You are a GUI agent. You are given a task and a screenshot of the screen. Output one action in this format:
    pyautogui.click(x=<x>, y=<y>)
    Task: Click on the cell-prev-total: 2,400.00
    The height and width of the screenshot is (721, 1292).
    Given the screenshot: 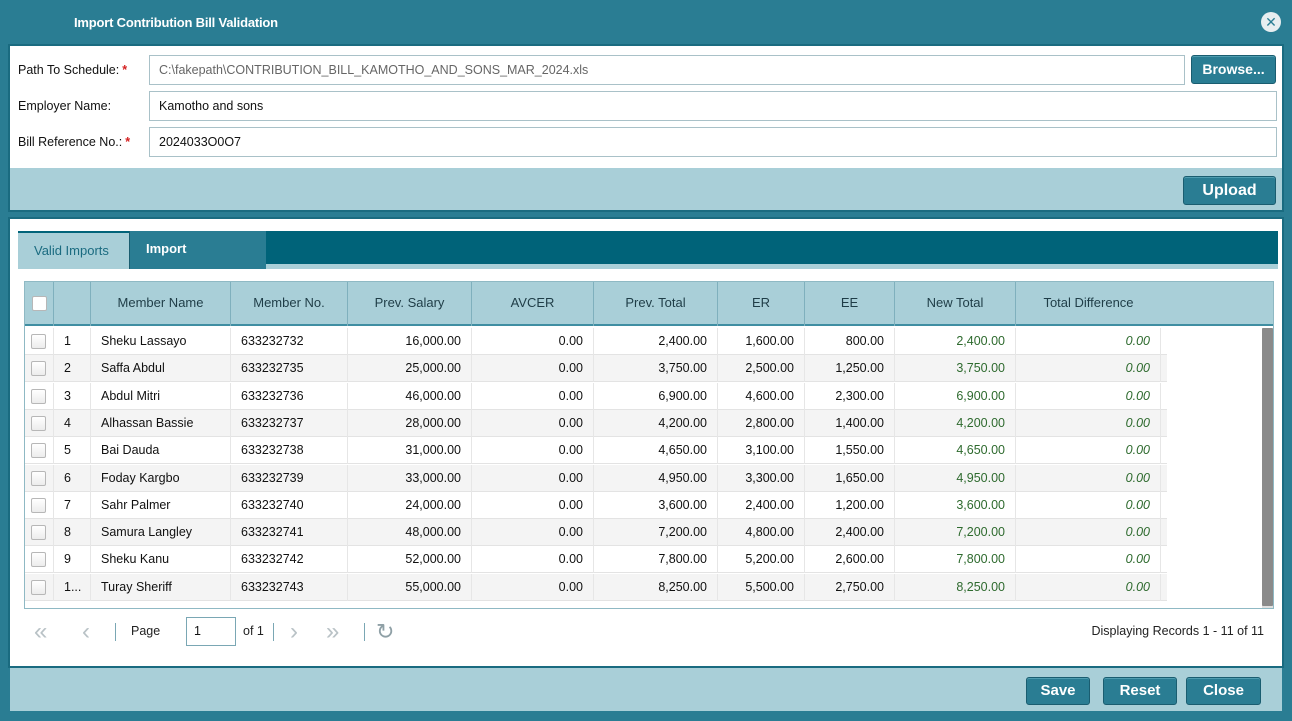 What is the action you would take?
    pyautogui.click(x=656, y=341)
    